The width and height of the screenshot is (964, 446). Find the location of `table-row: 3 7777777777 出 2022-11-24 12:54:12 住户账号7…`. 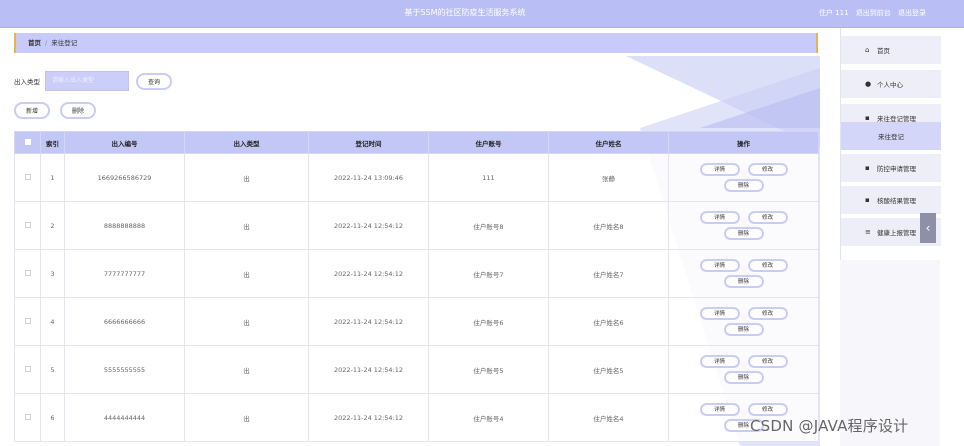

table-row: 3 7777777777 出 2022-11-24 12:54:12 住户账号7… is located at coordinates (416, 273).